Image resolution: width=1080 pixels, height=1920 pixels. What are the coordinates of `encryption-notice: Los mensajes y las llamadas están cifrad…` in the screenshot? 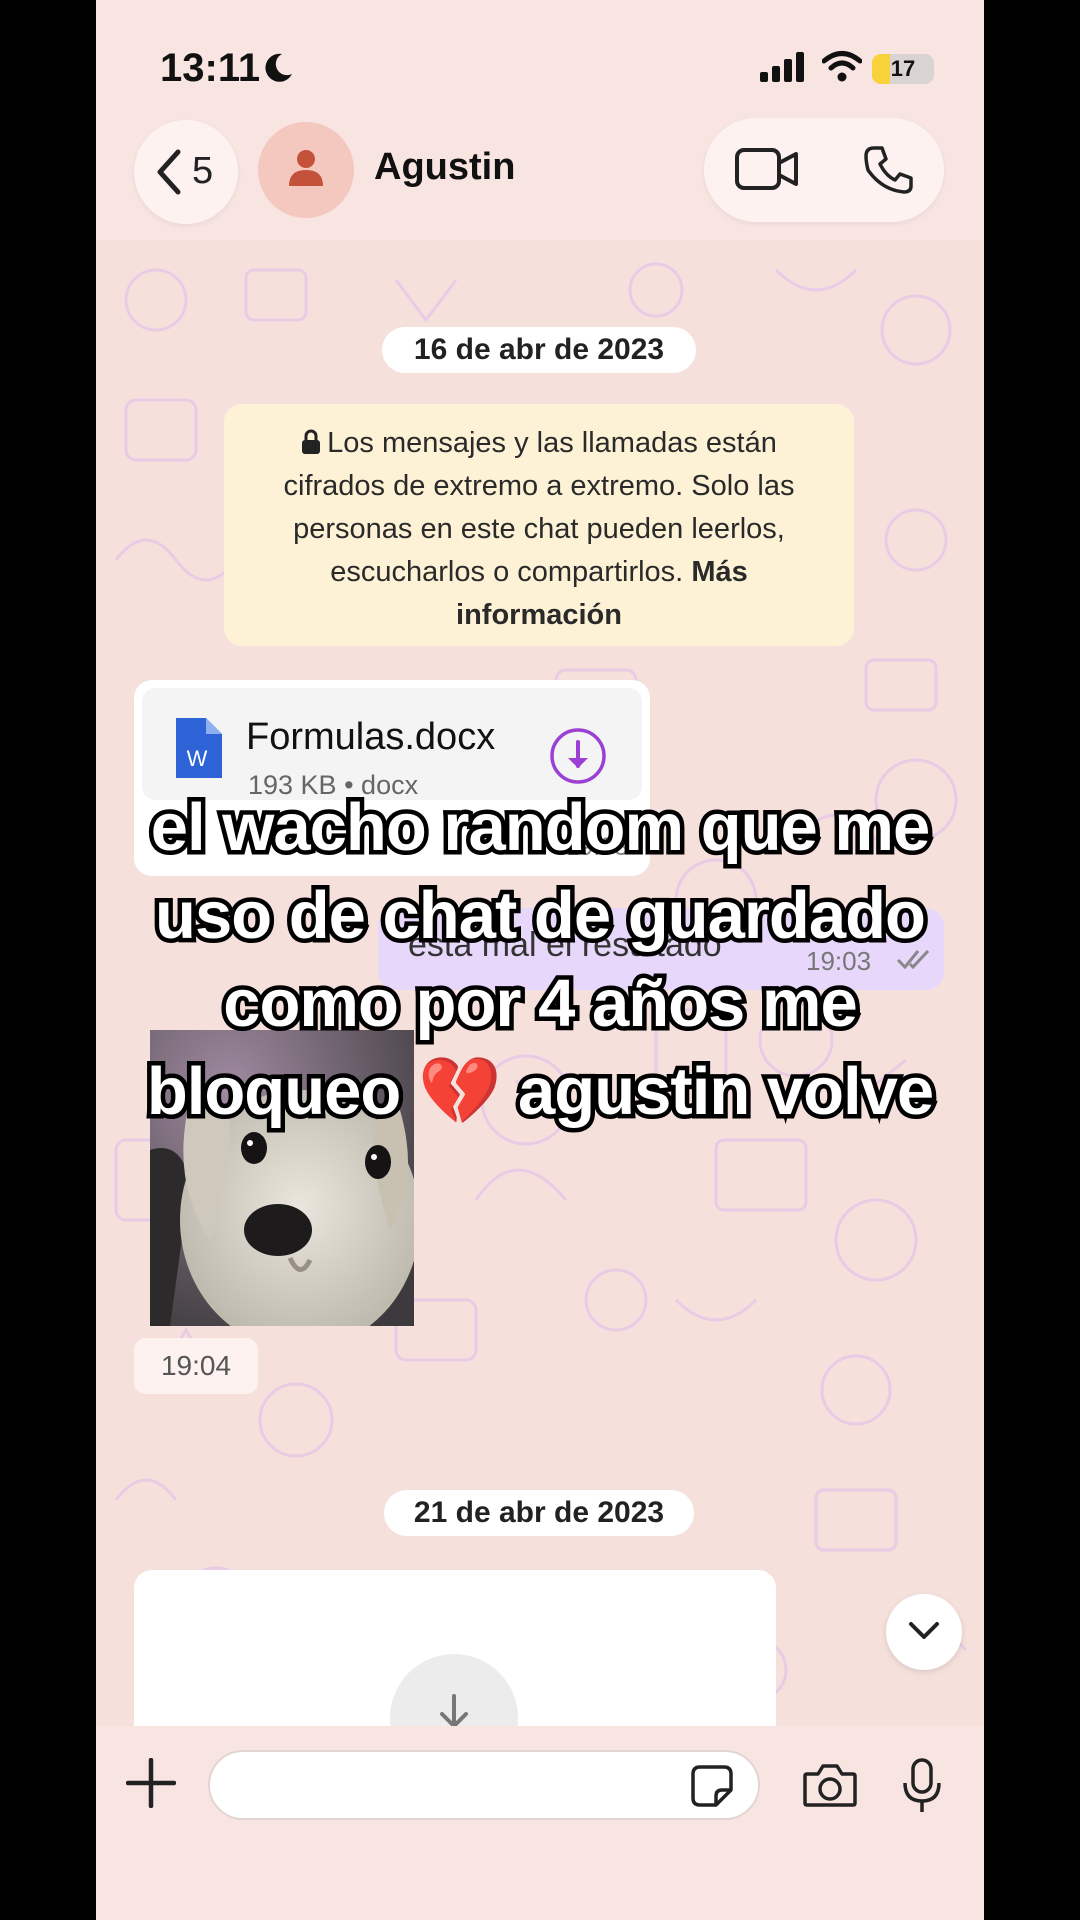 It's located at (539, 525).